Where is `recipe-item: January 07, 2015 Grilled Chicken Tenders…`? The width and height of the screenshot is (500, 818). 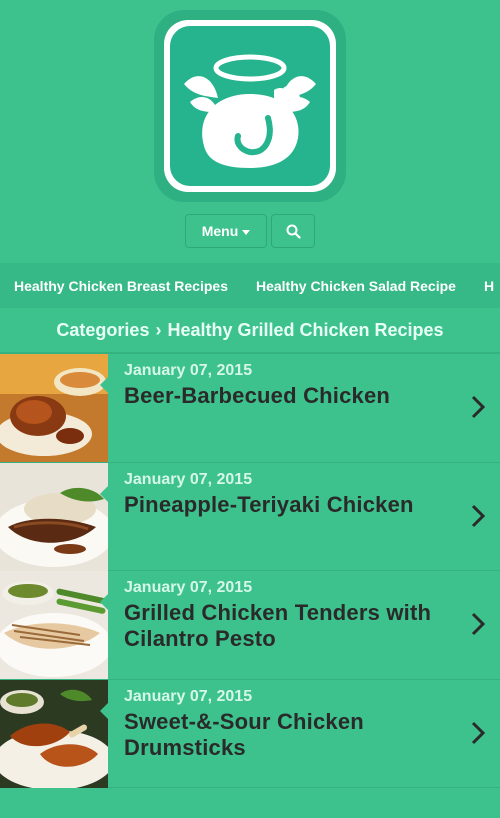 recipe-item: January 07, 2015 Grilled Chicken Tenders… is located at coordinates (250, 625).